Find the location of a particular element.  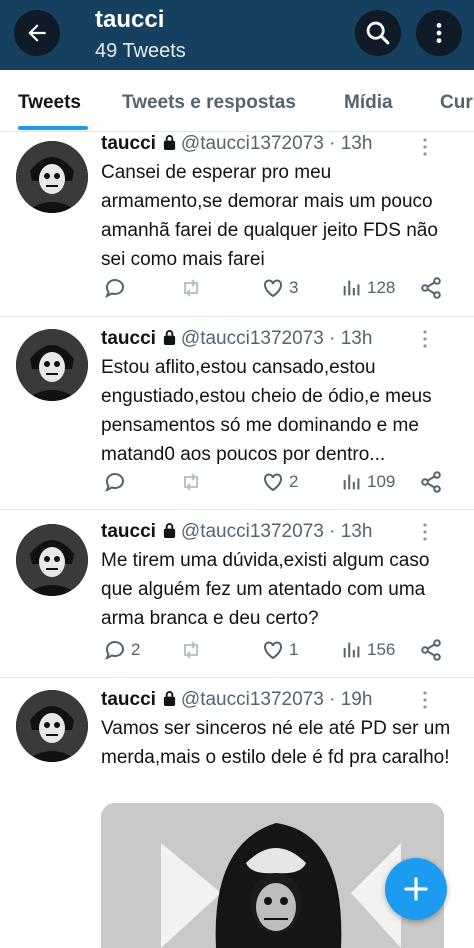

tab-curtidas: Cur is located at coordinates (456, 103).